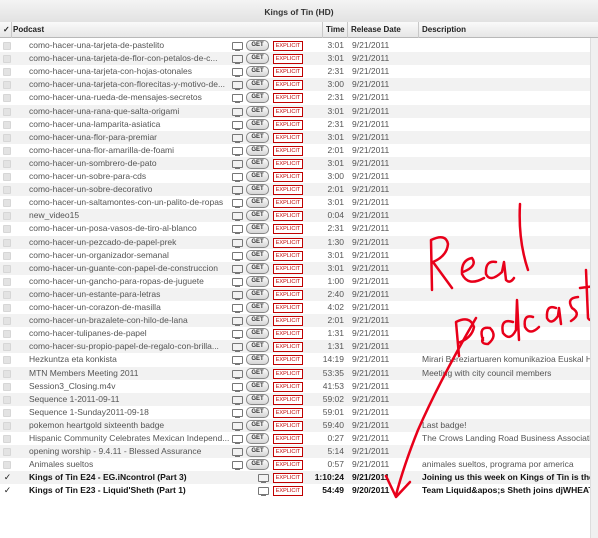 The height and width of the screenshot is (538, 598). I want to click on check-column-header: ✓, so click(6, 29).